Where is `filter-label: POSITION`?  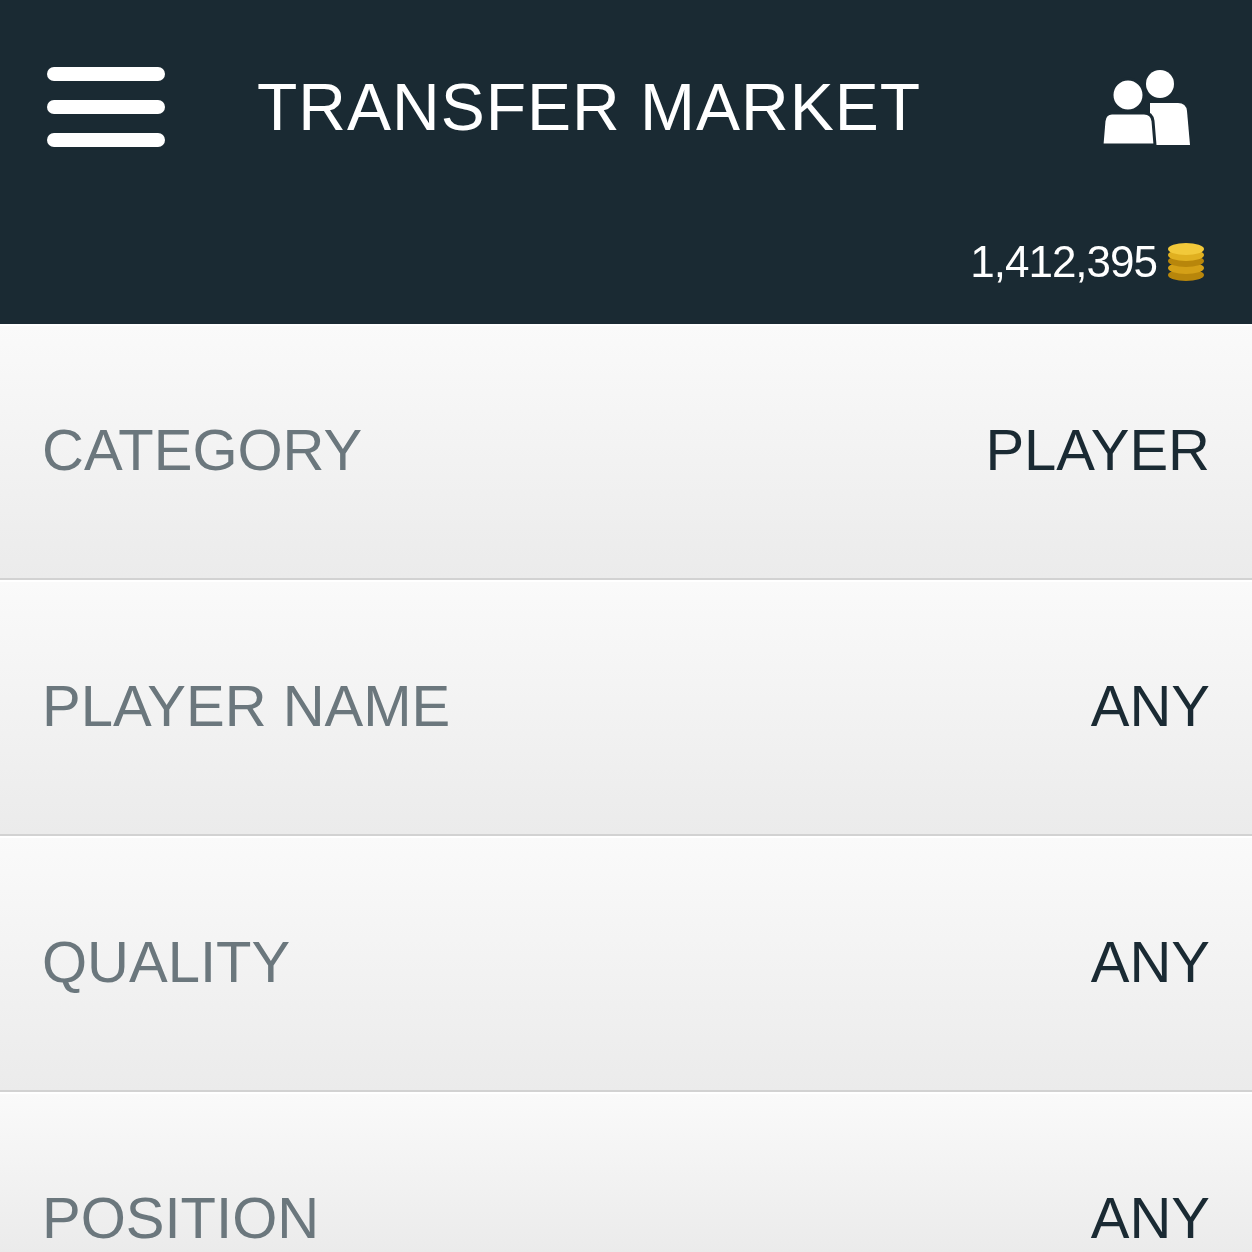 filter-label: POSITION is located at coordinates (181, 1218).